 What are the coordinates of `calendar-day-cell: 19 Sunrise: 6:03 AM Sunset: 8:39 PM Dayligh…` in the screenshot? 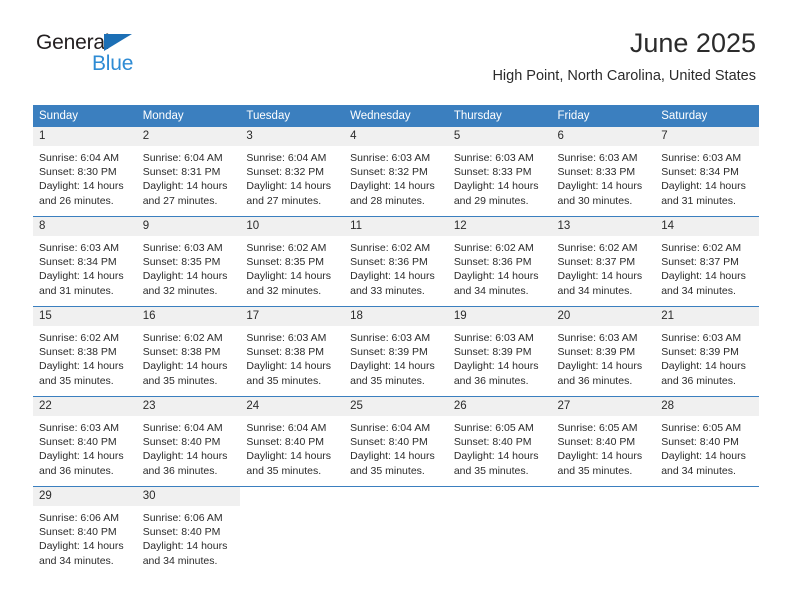 It's located at (499, 351).